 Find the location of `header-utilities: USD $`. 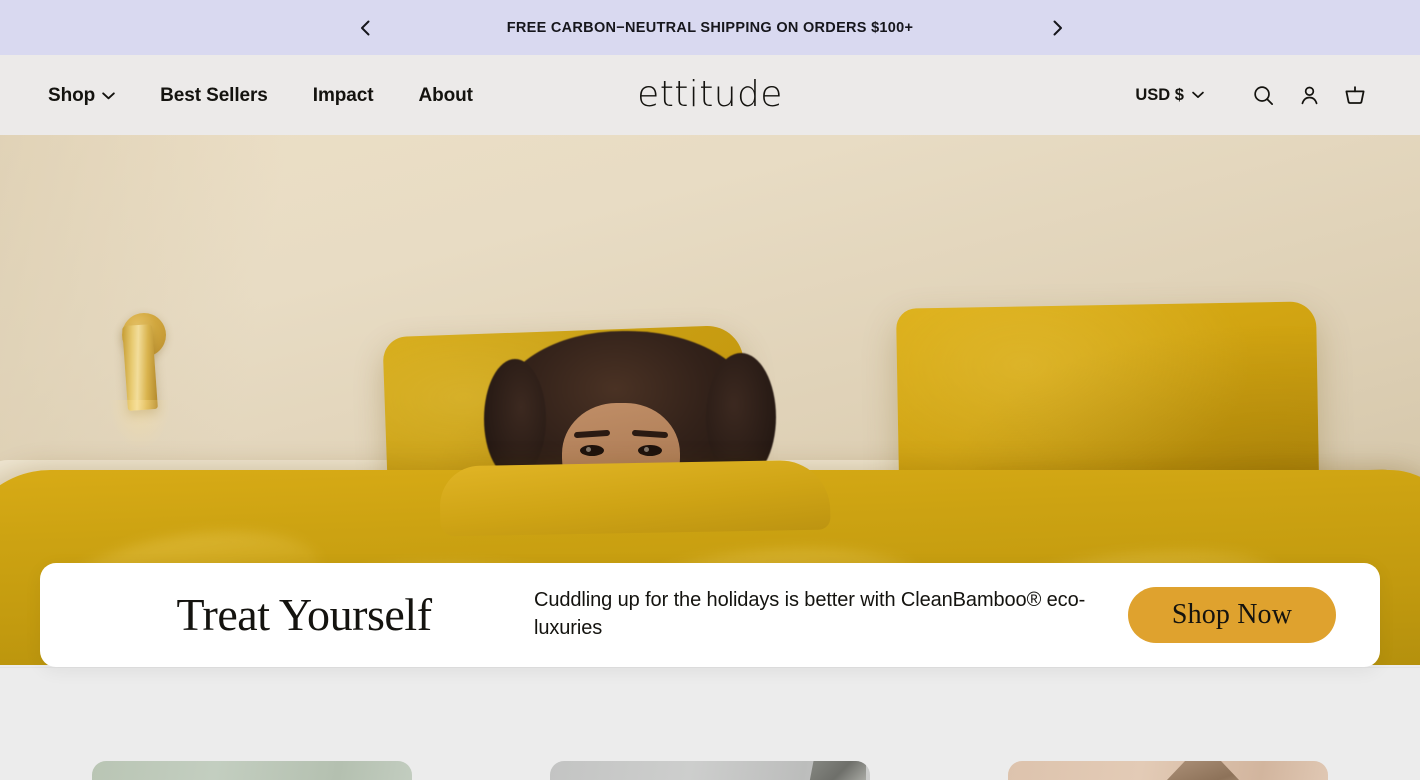

header-utilities: USD $ is located at coordinates (1253, 95).